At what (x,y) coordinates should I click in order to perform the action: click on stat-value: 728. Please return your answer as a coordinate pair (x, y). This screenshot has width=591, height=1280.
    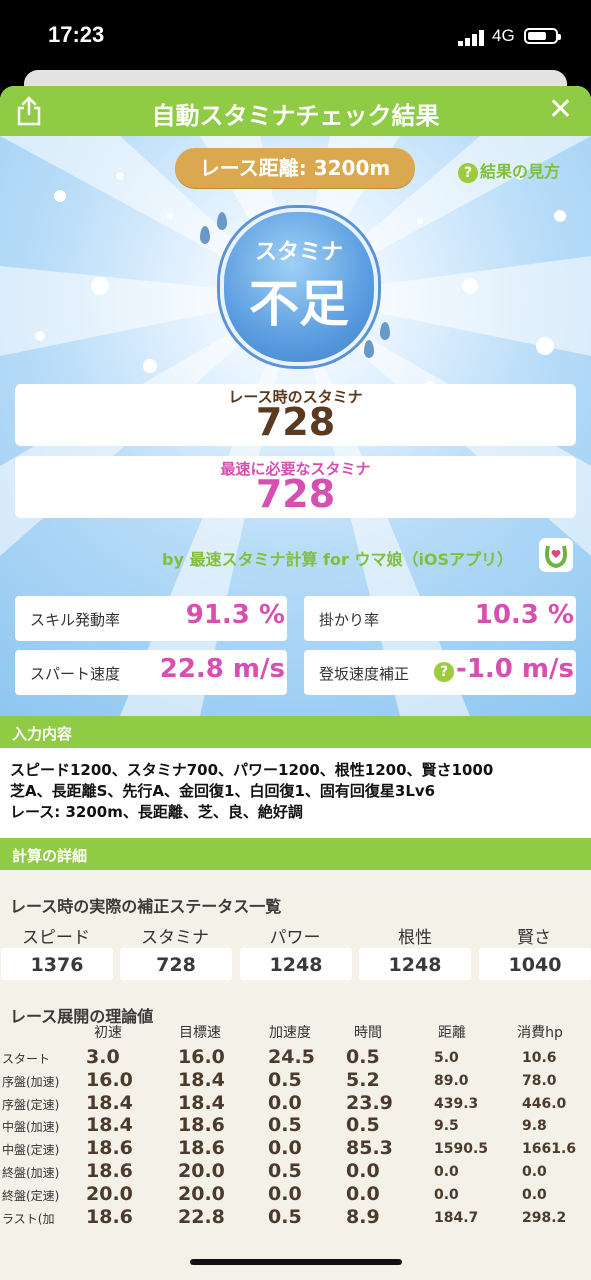
    Looking at the image, I should click on (176, 964).